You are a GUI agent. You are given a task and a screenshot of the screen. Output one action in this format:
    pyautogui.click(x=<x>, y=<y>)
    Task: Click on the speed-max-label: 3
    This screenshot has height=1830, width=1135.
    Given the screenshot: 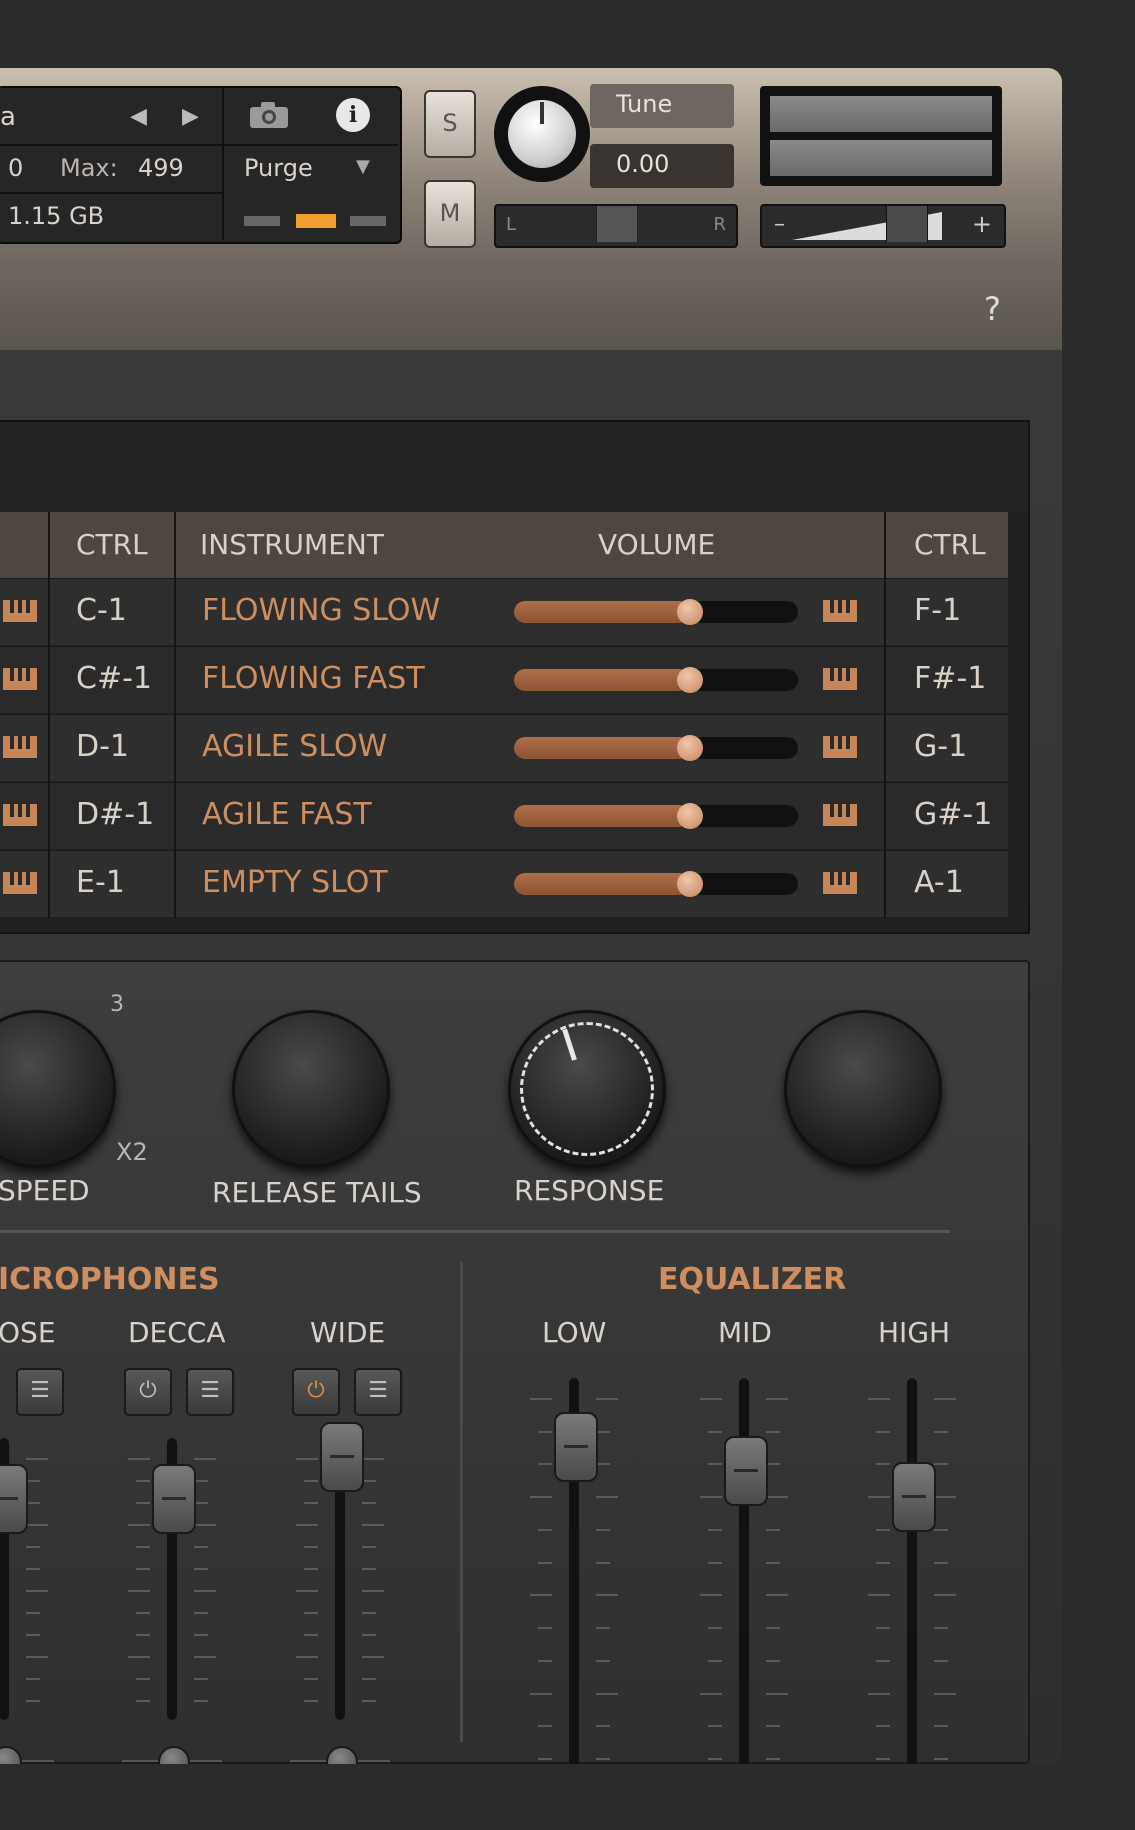 What is the action you would take?
    pyautogui.click(x=117, y=1004)
    